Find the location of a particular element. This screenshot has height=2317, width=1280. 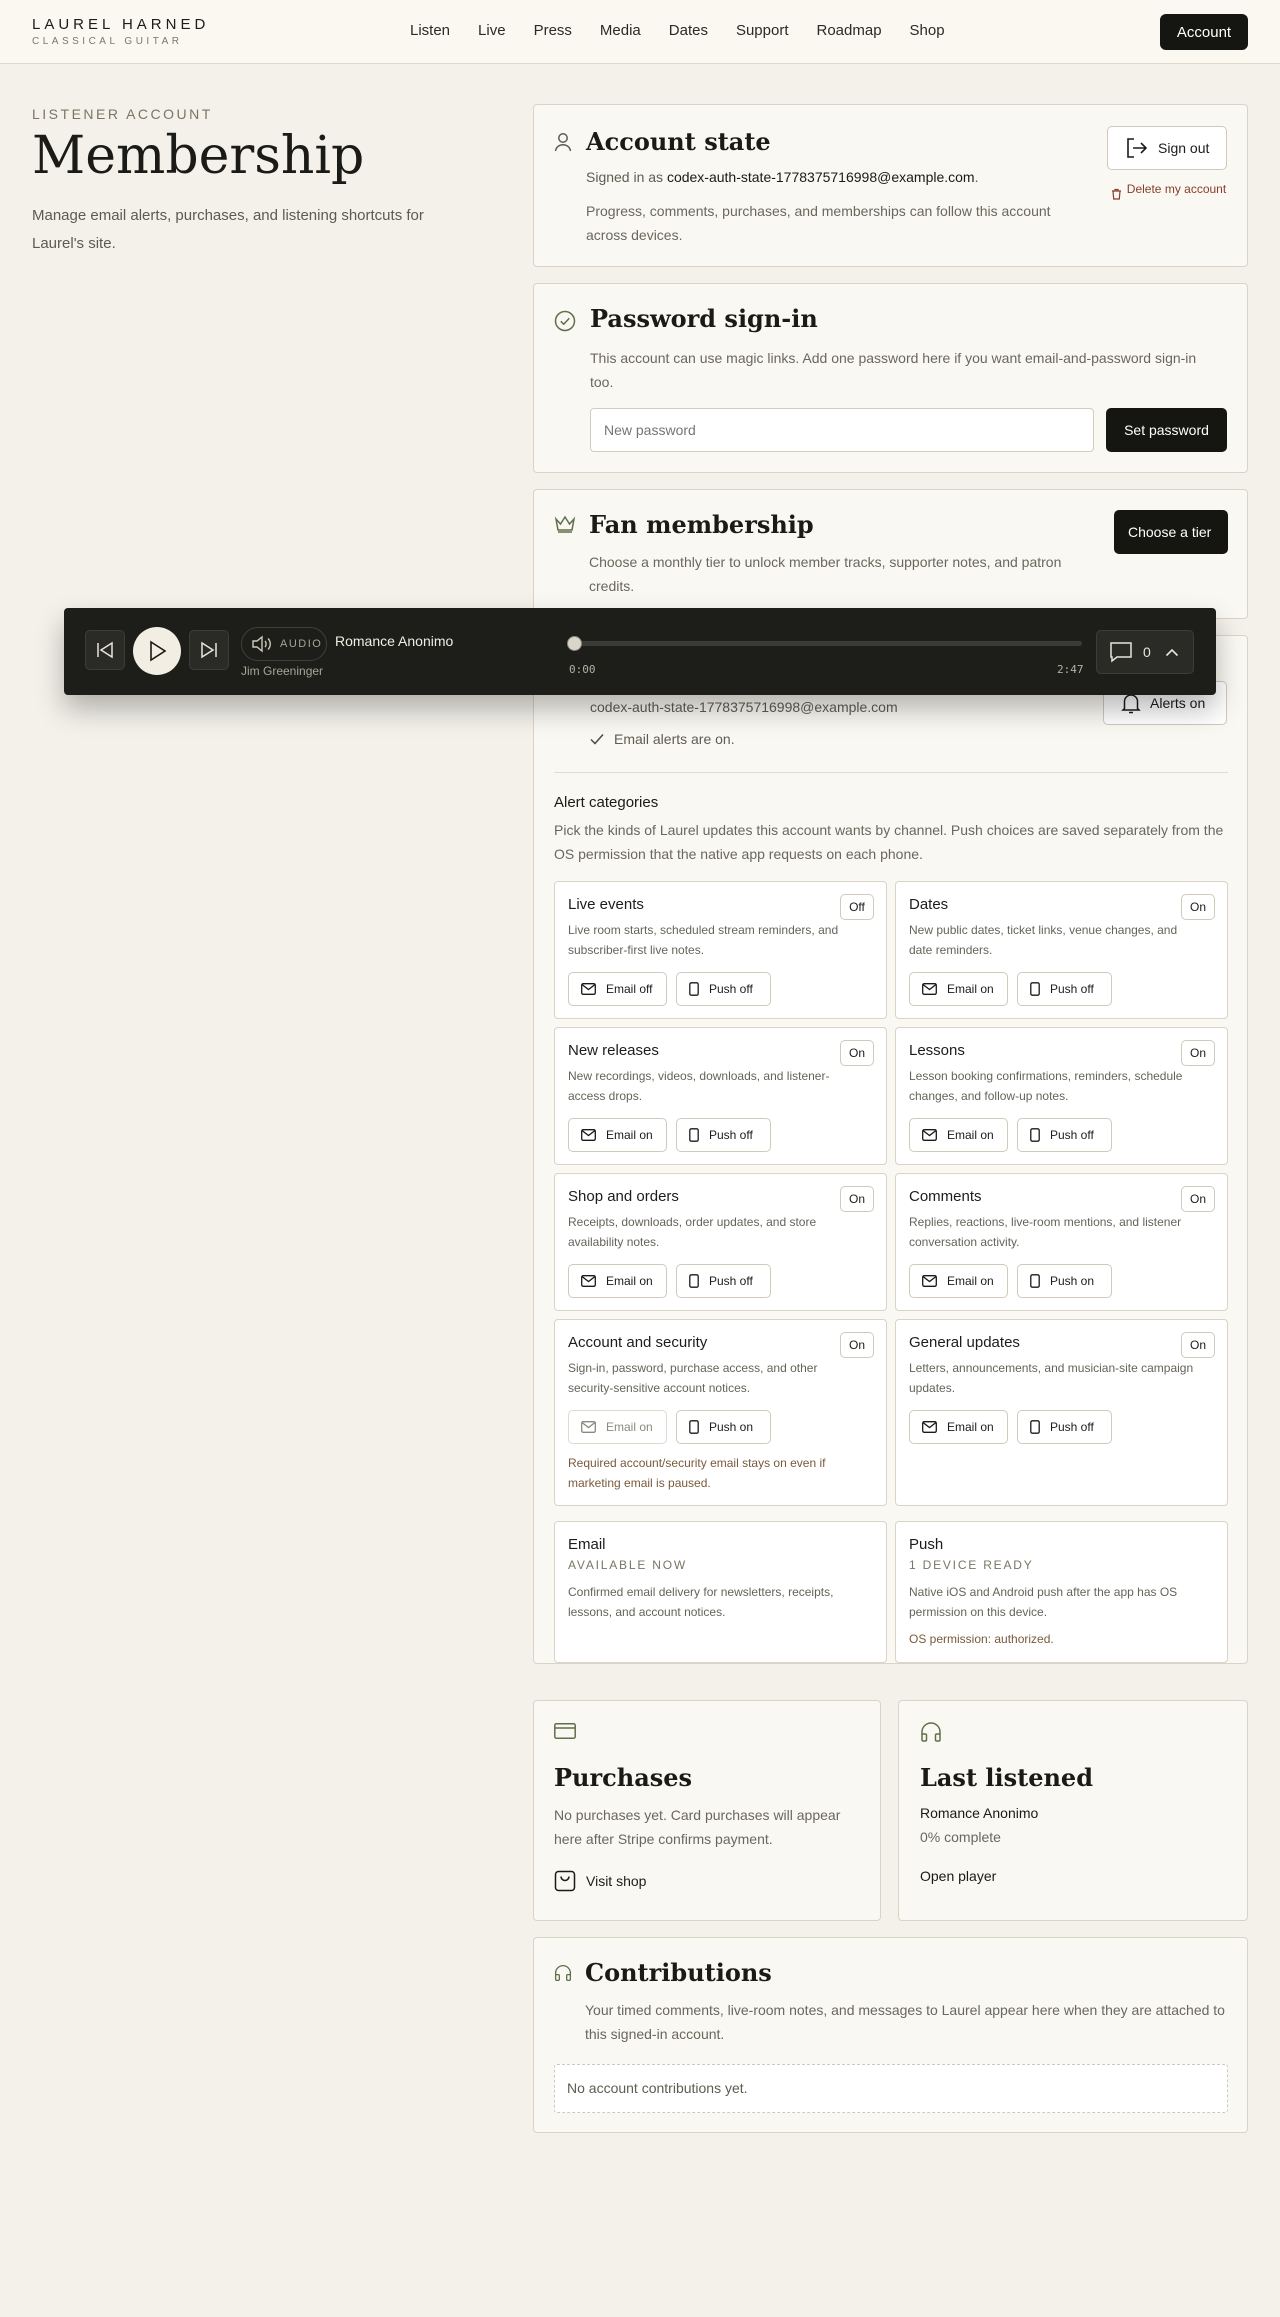

nav-link-live: Live is located at coordinates (492, 30).